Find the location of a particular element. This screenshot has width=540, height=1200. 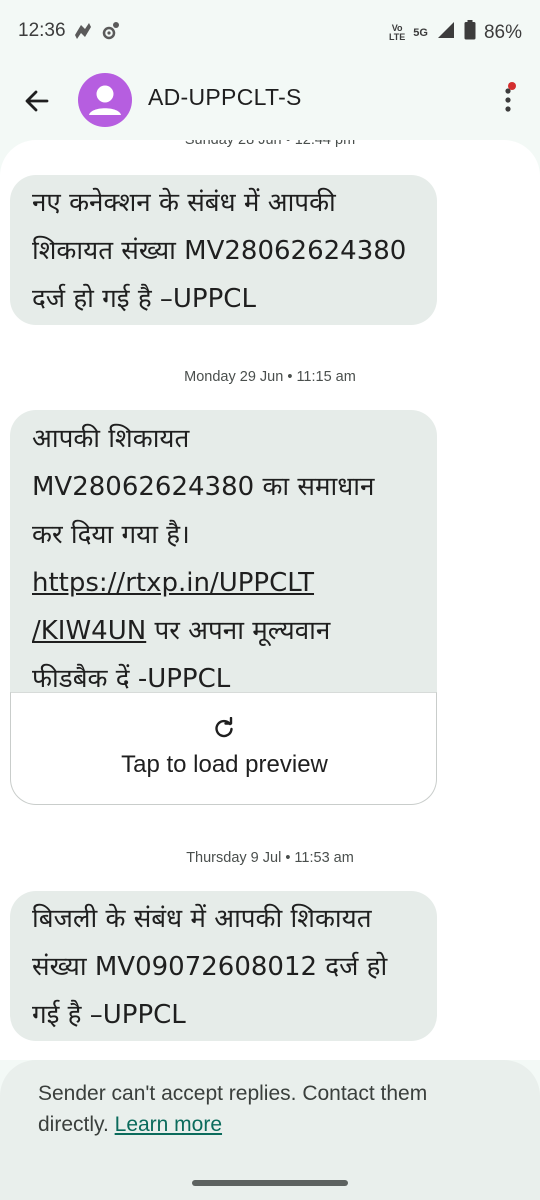

back-button is located at coordinates (37, 101).